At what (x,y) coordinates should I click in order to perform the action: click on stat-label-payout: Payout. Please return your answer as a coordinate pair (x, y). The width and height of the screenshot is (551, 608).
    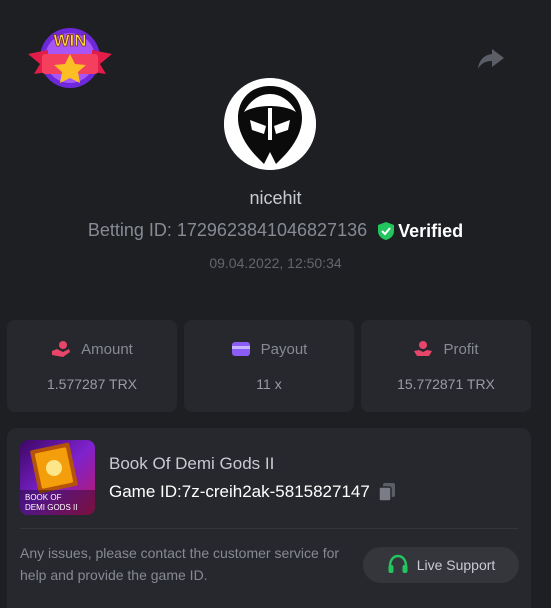
    Looking at the image, I should click on (284, 349).